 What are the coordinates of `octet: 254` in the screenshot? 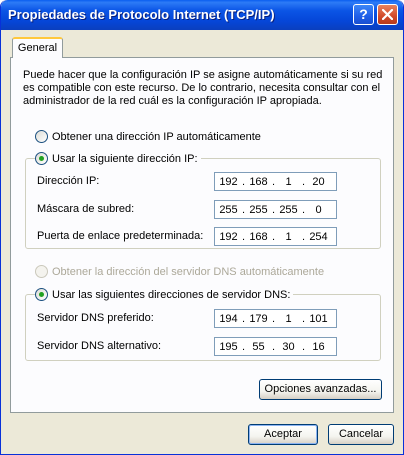 It's located at (318, 236).